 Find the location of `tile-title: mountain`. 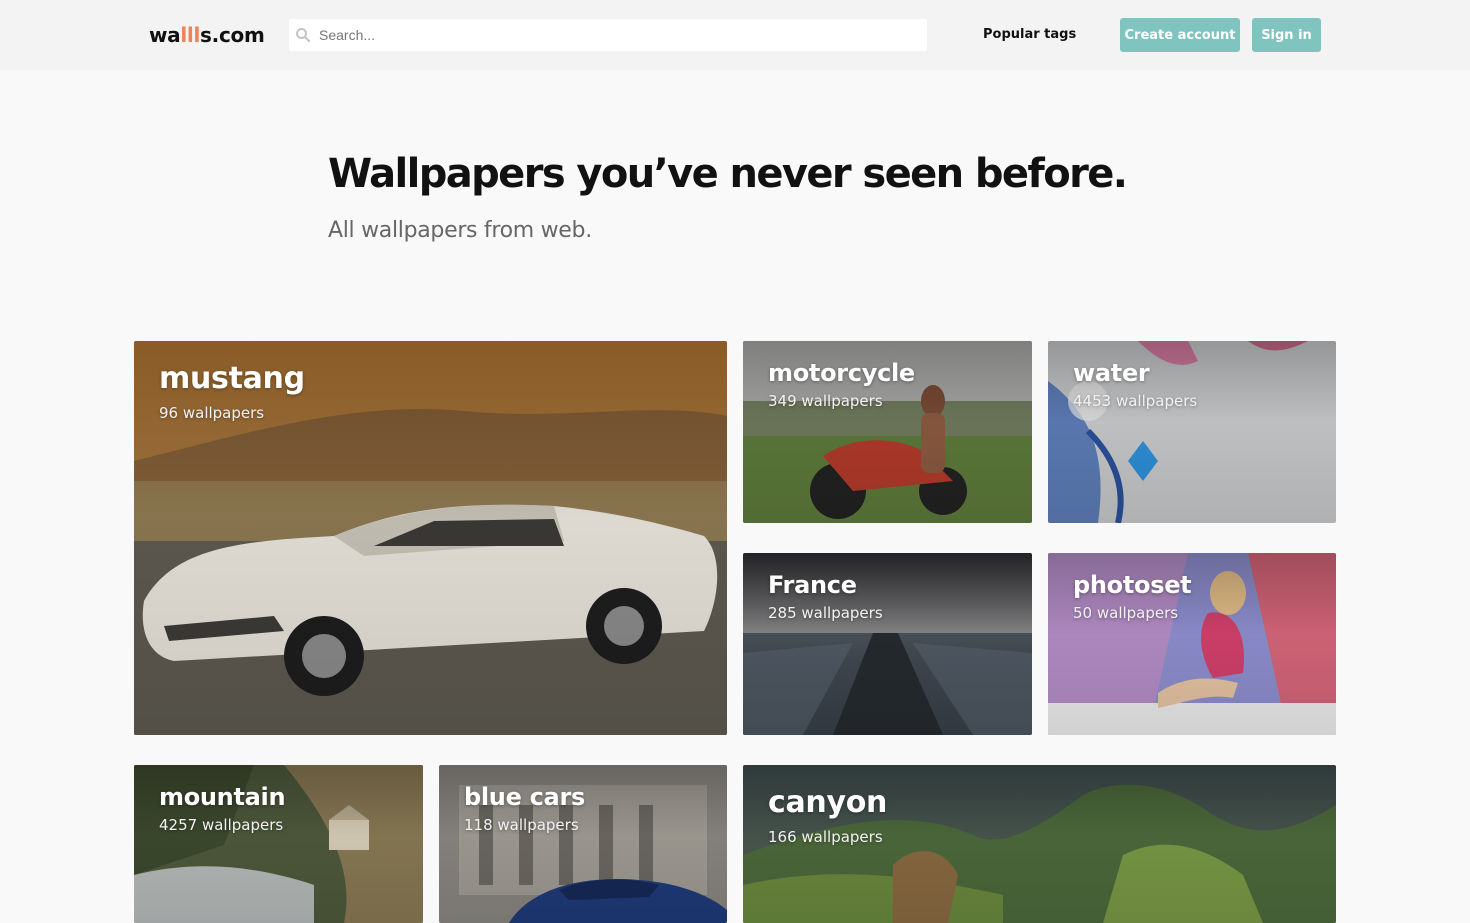

tile-title: mountain is located at coordinates (222, 797).